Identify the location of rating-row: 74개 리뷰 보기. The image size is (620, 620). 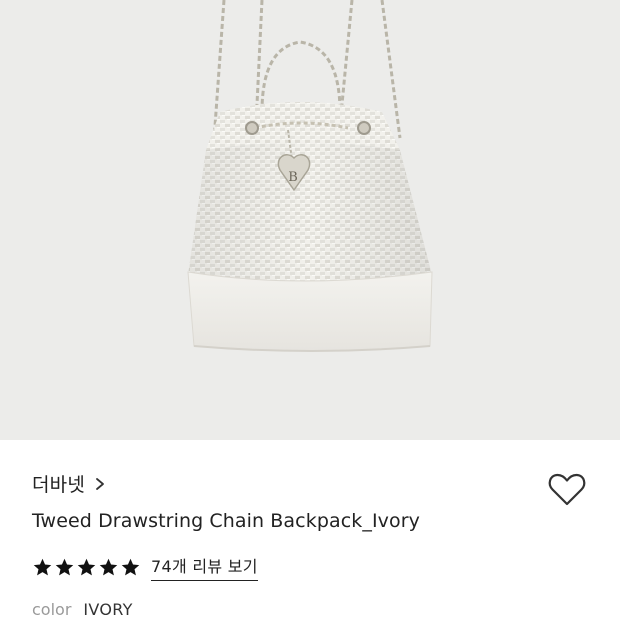
(145, 567).